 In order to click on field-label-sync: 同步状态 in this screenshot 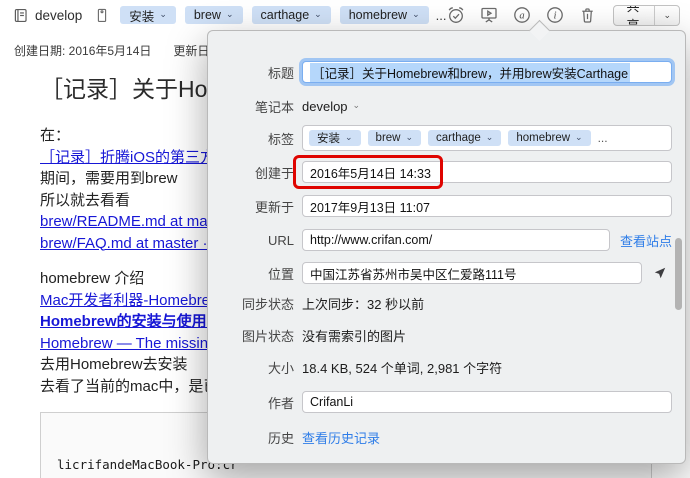, I will do `click(267, 304)`.